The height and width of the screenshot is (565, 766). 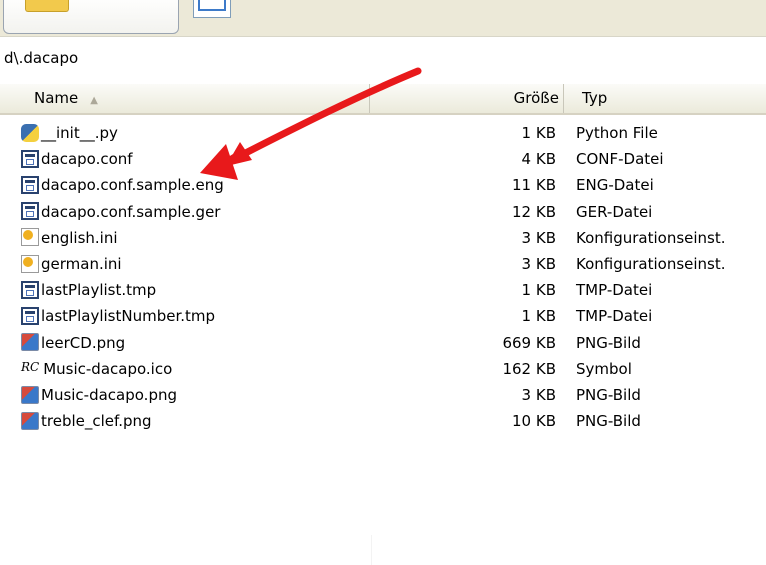 I want to click on file-name-cell: RC Music-dacapo.ico, so click(x=96, y=369).